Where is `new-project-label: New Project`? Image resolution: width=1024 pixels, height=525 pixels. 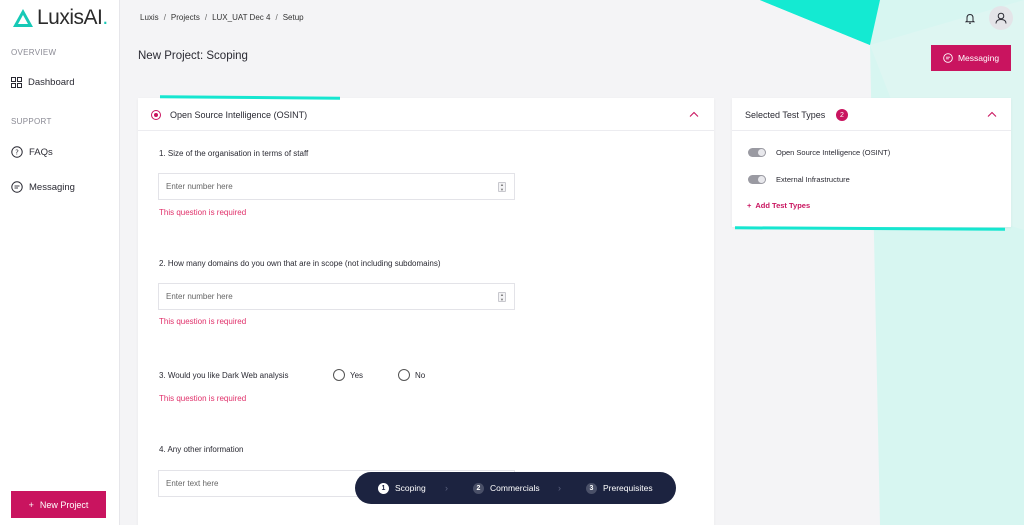
new-project-label: New Project is located at coordinates (64, 504).